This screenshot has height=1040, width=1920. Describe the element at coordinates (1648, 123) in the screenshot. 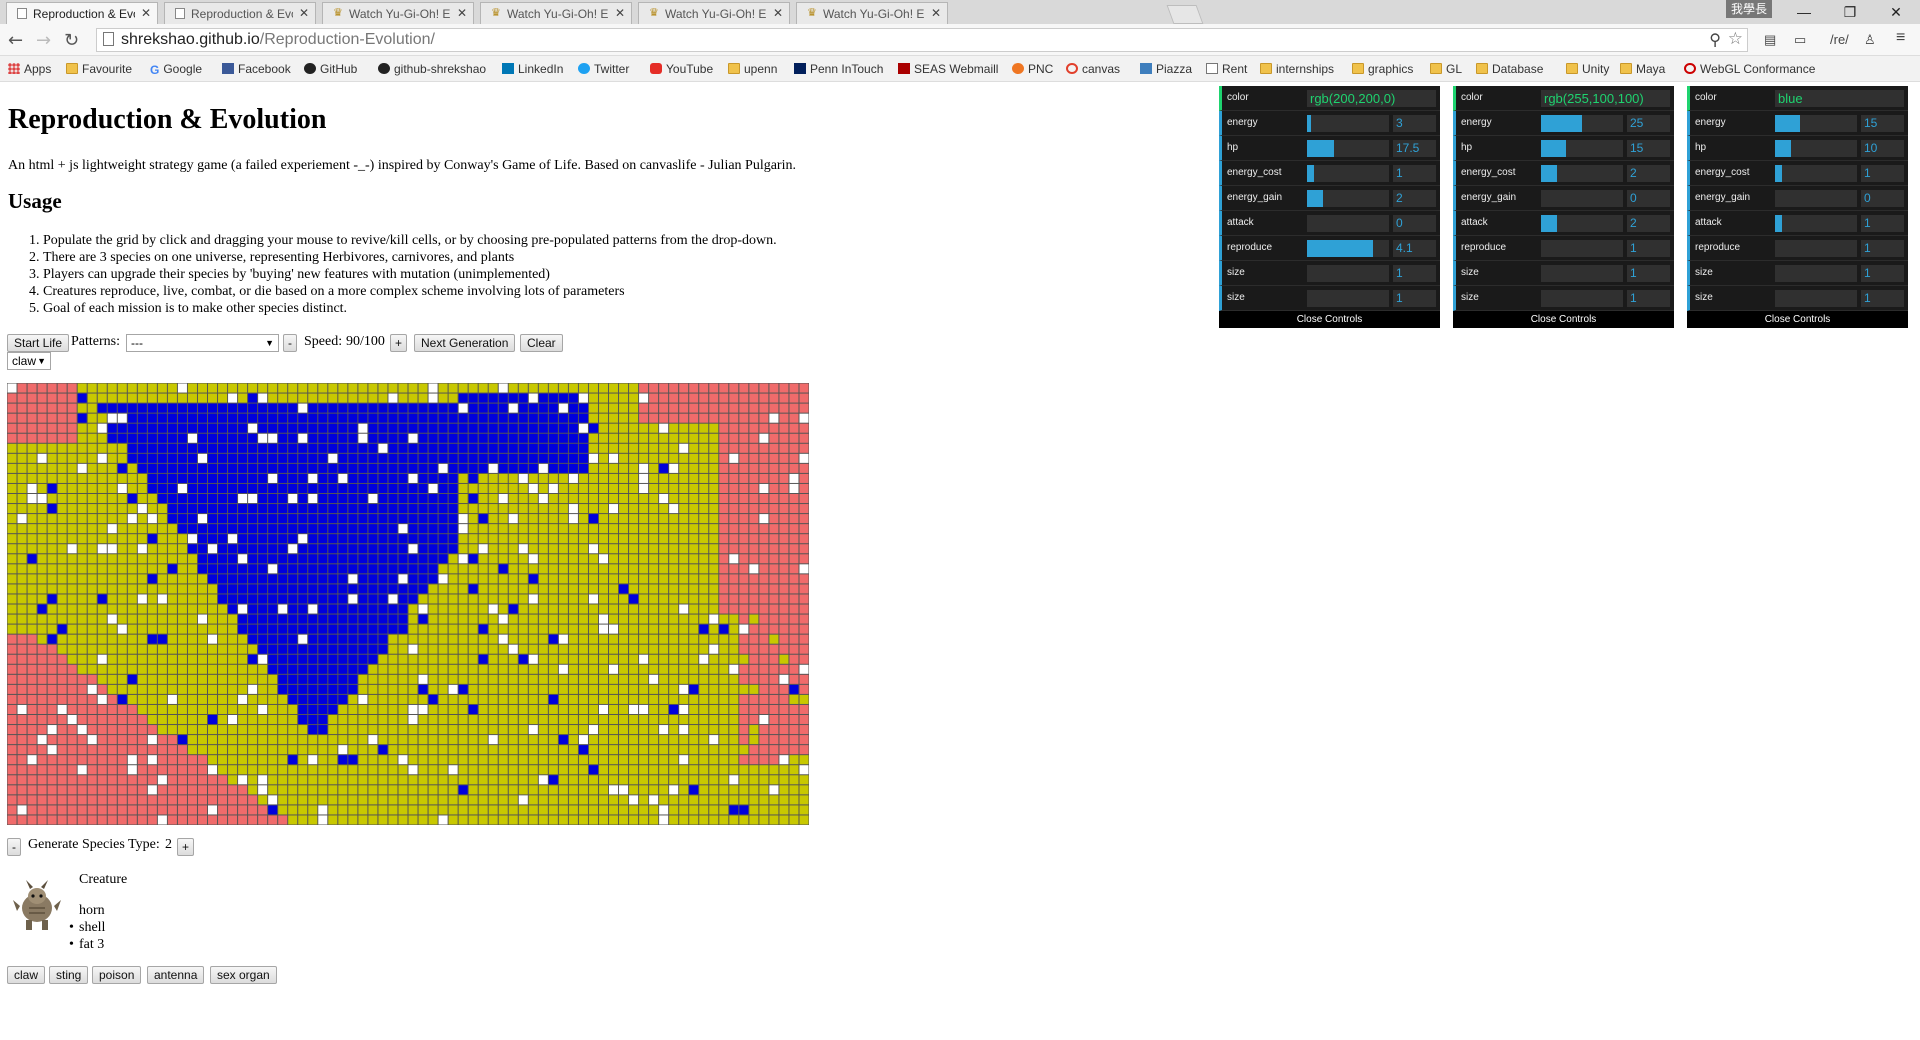

I see `energy-input: 25` at that location.